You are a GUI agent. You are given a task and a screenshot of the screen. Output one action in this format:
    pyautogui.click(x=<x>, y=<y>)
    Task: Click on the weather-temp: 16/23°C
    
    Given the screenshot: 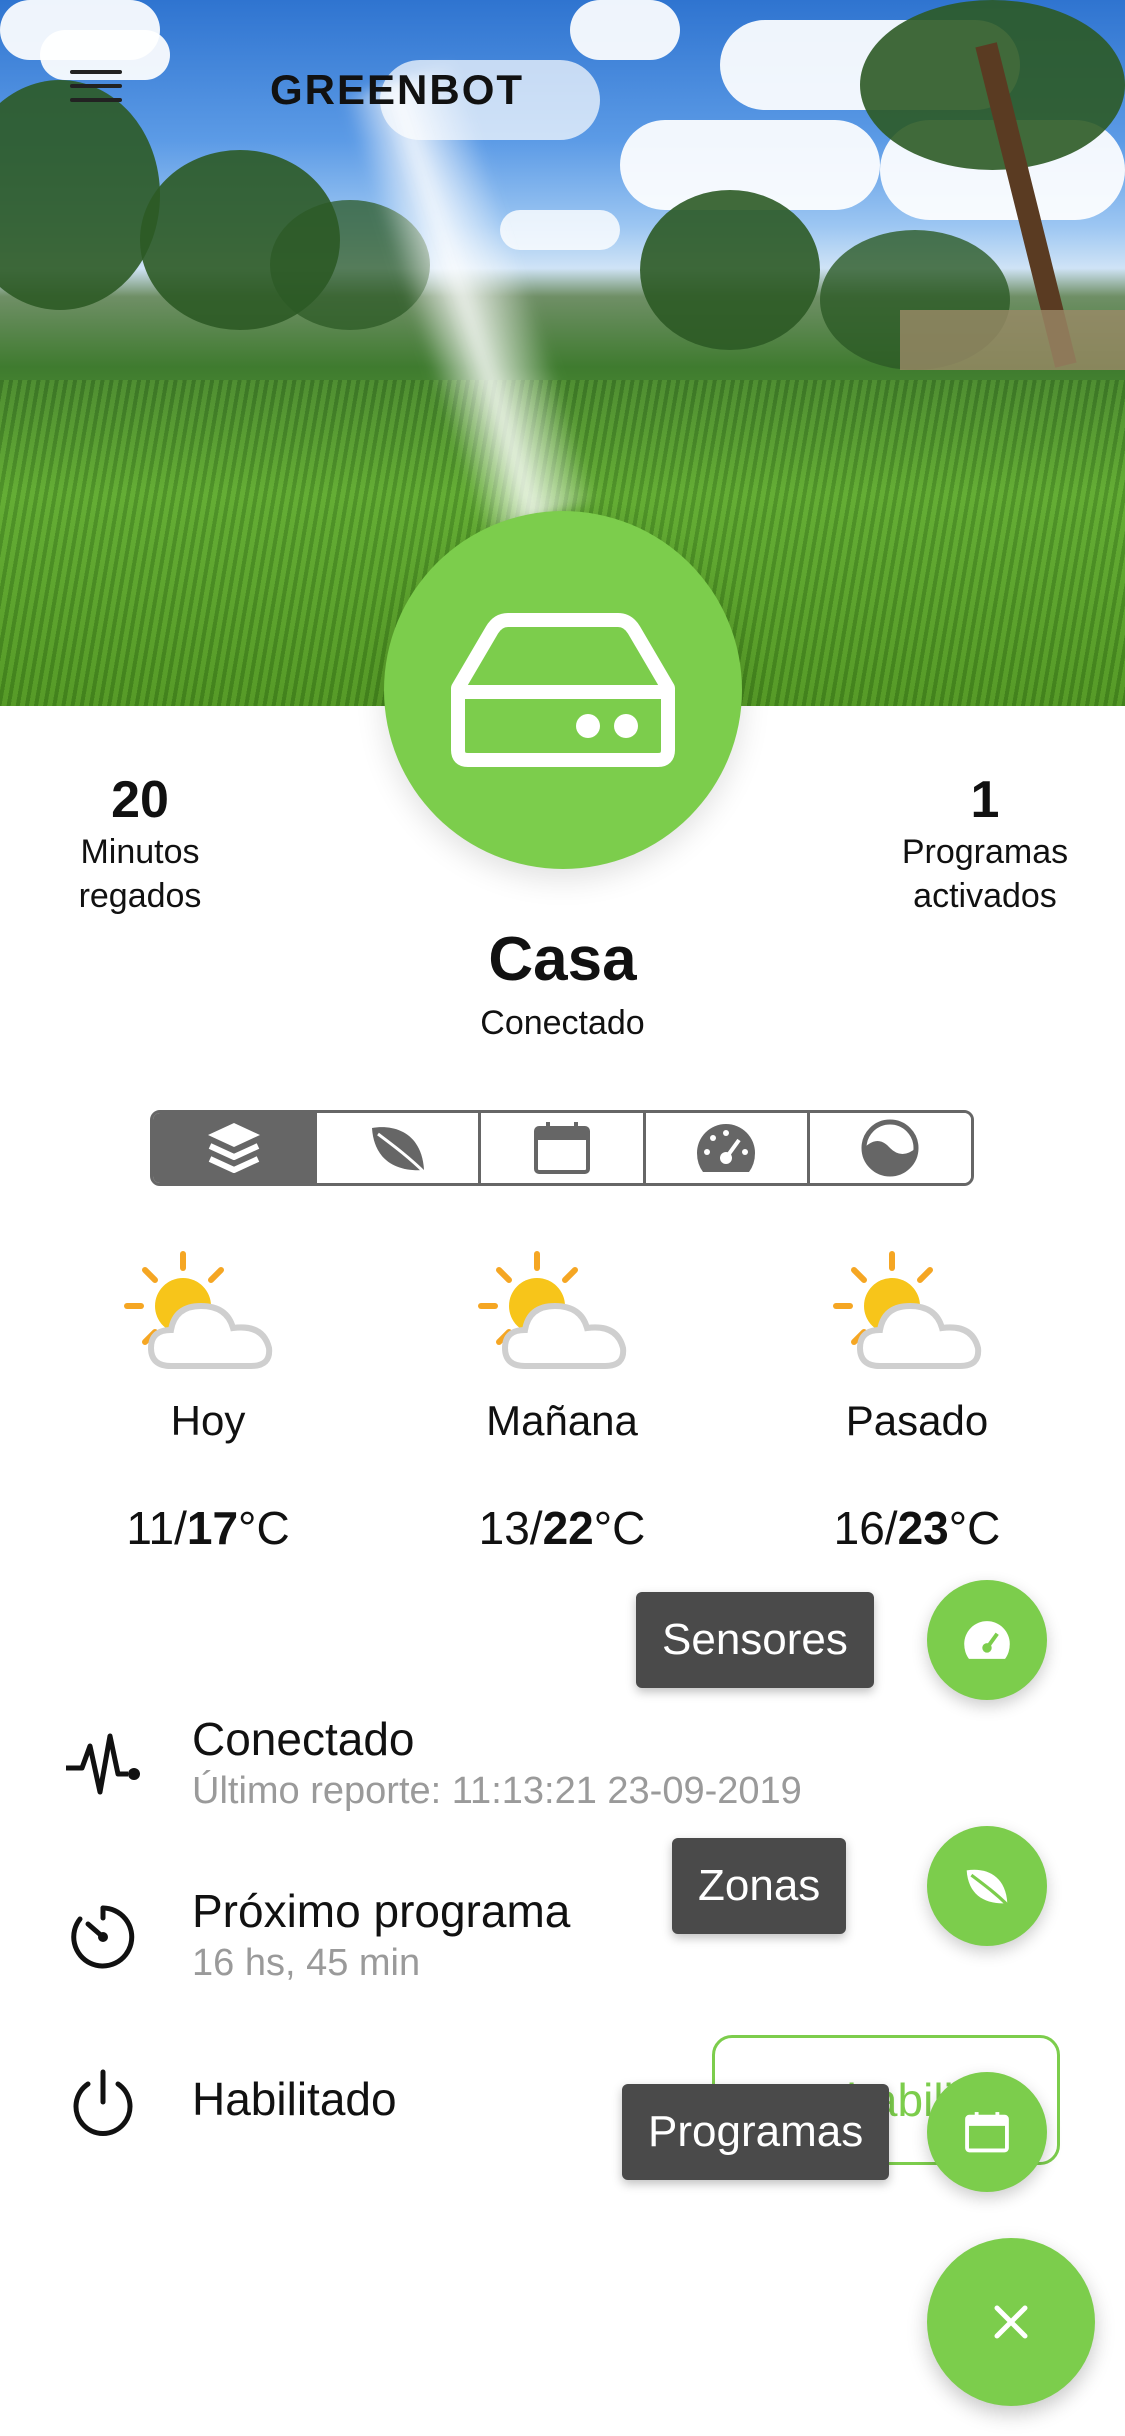 What is the action you would take?
    pyautogui.click(x=917, y=1528)
    